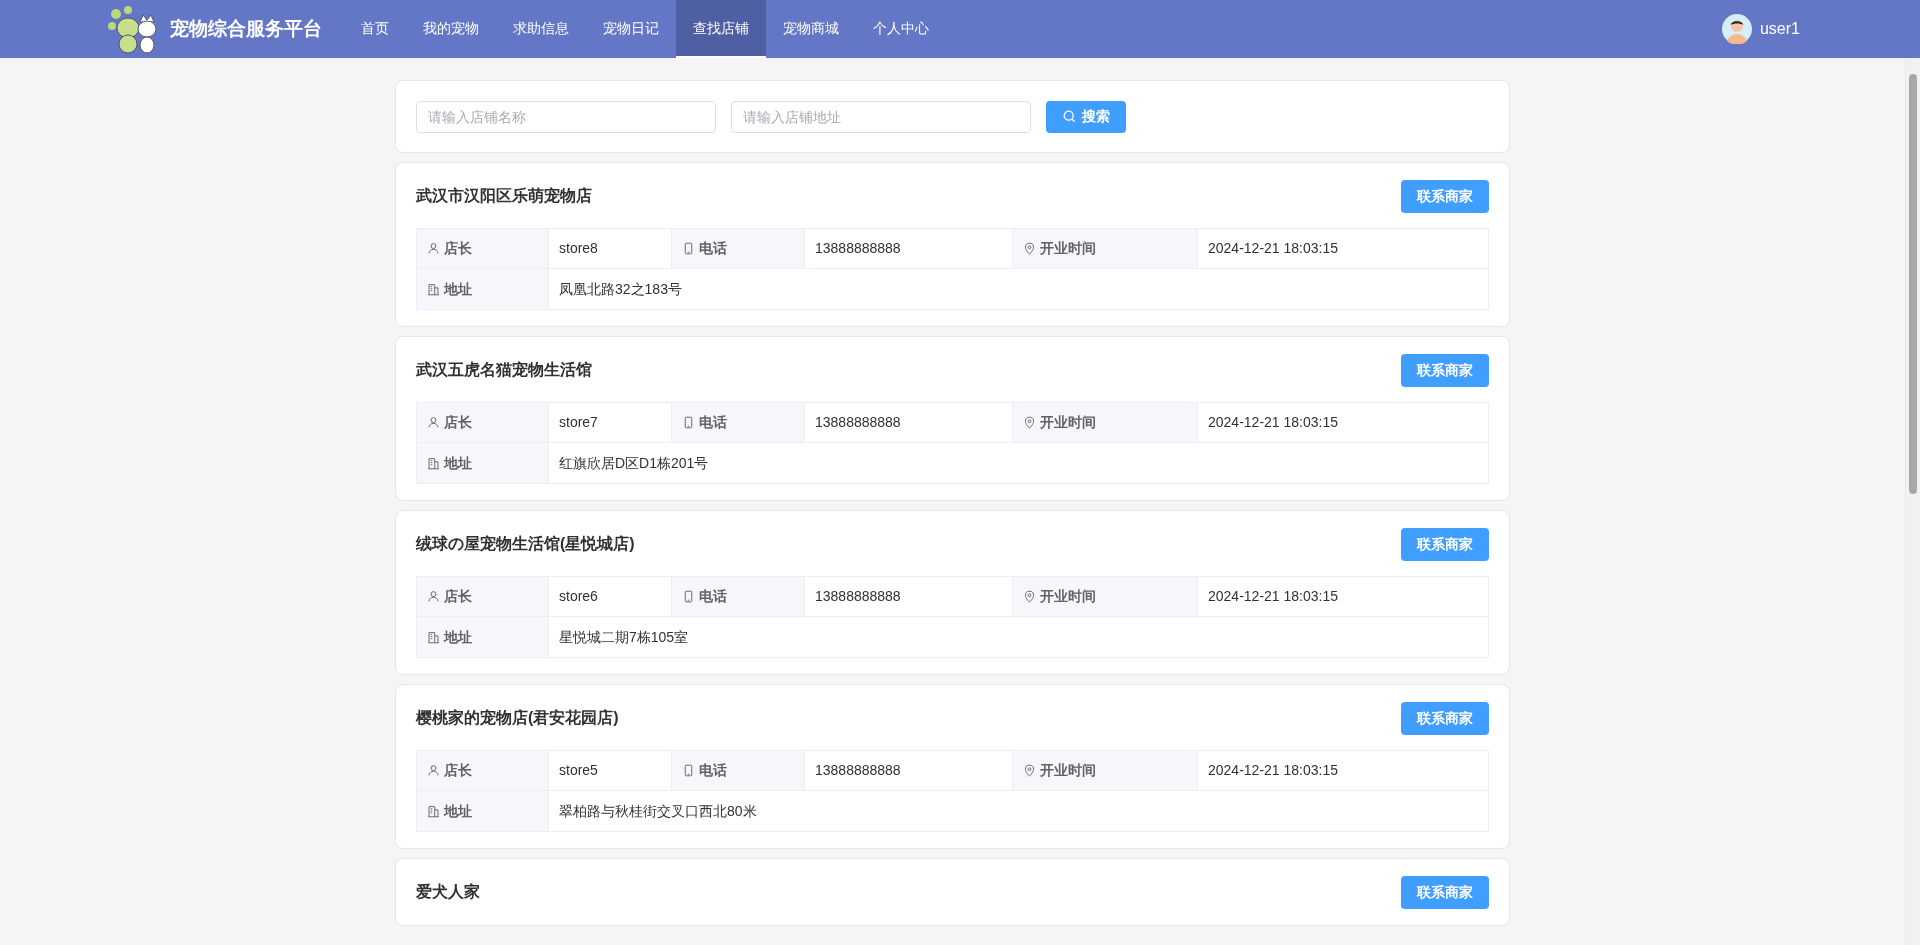 Image resolution: width=1920 pixels, height=945 pixels. What do you see at coordinates (541, 29) in the screenshot?
I see `nav-tab: 求助信息` at bounding box center [541, 29].